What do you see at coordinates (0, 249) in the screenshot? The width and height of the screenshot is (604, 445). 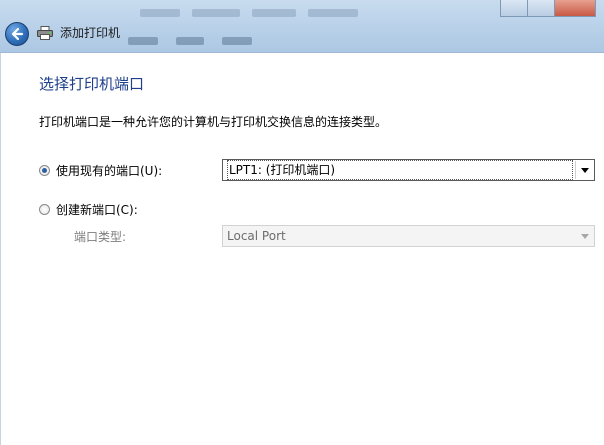 I see `window-border` at bounding box center [0, 249].